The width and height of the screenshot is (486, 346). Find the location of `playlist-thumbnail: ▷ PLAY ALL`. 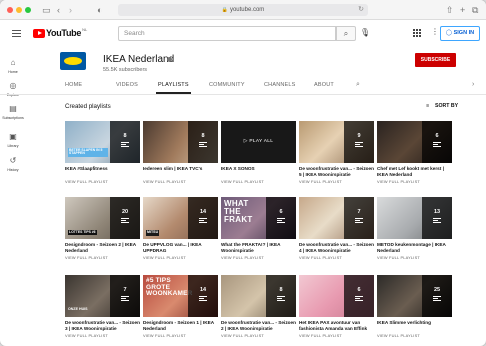

playlist-thumbnail: ▷ PLAY ALL is located at coordinates (258, 142).